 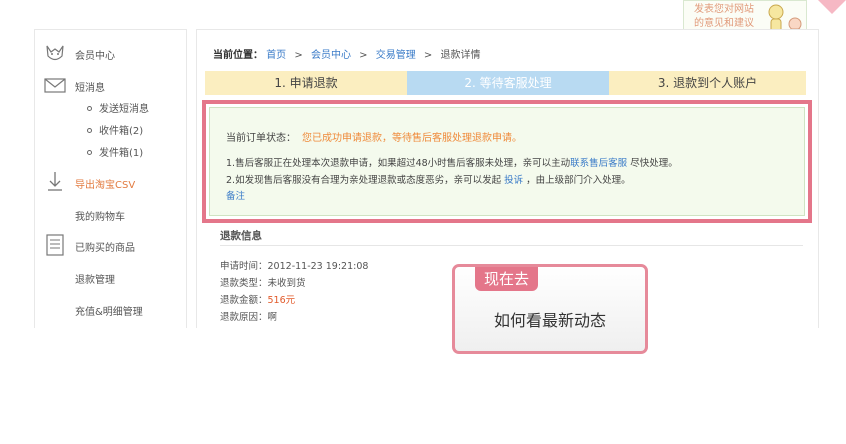 I want to click on notice-line2-end: ，由上级部门介入处理。, so click(x=578, y=180).